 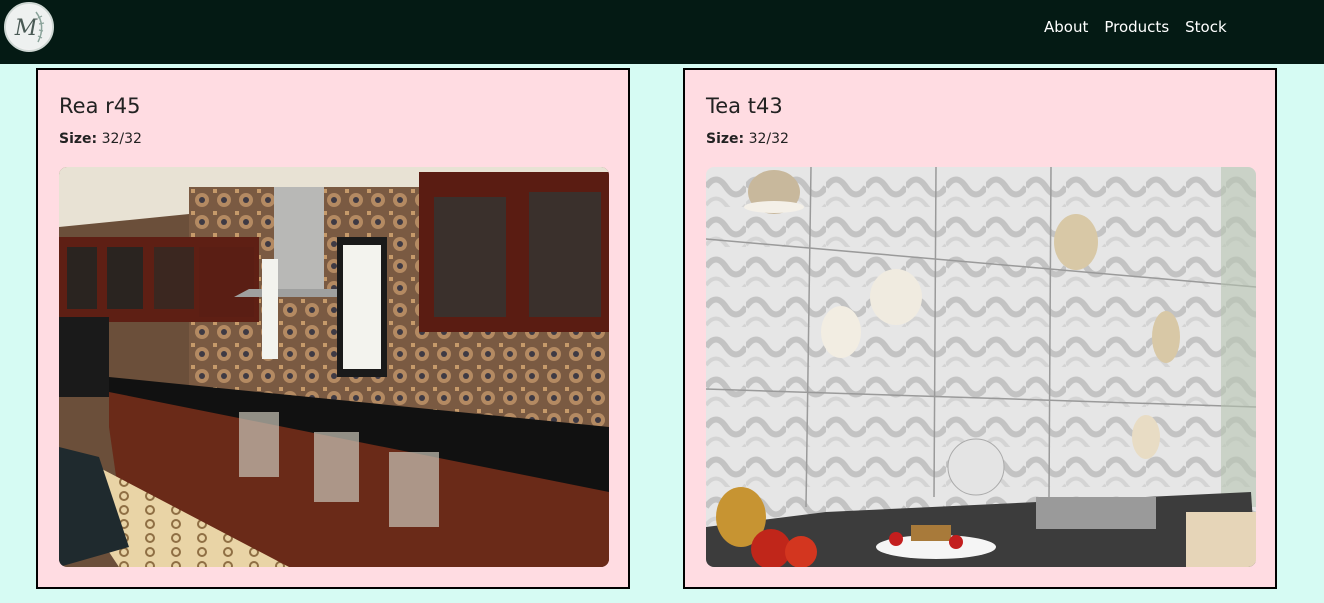 What do you see at coordinates (26, 28) in the screenshot?
I see `logo-letter: M` at bounding box center [26, 28].